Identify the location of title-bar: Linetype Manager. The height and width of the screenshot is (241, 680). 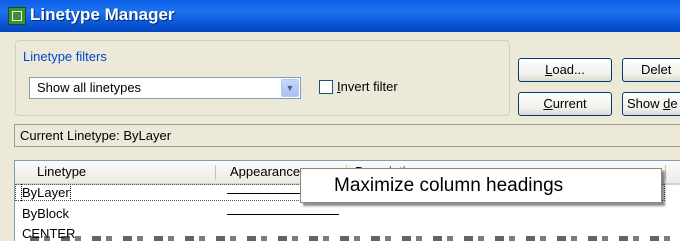
(340, 16).